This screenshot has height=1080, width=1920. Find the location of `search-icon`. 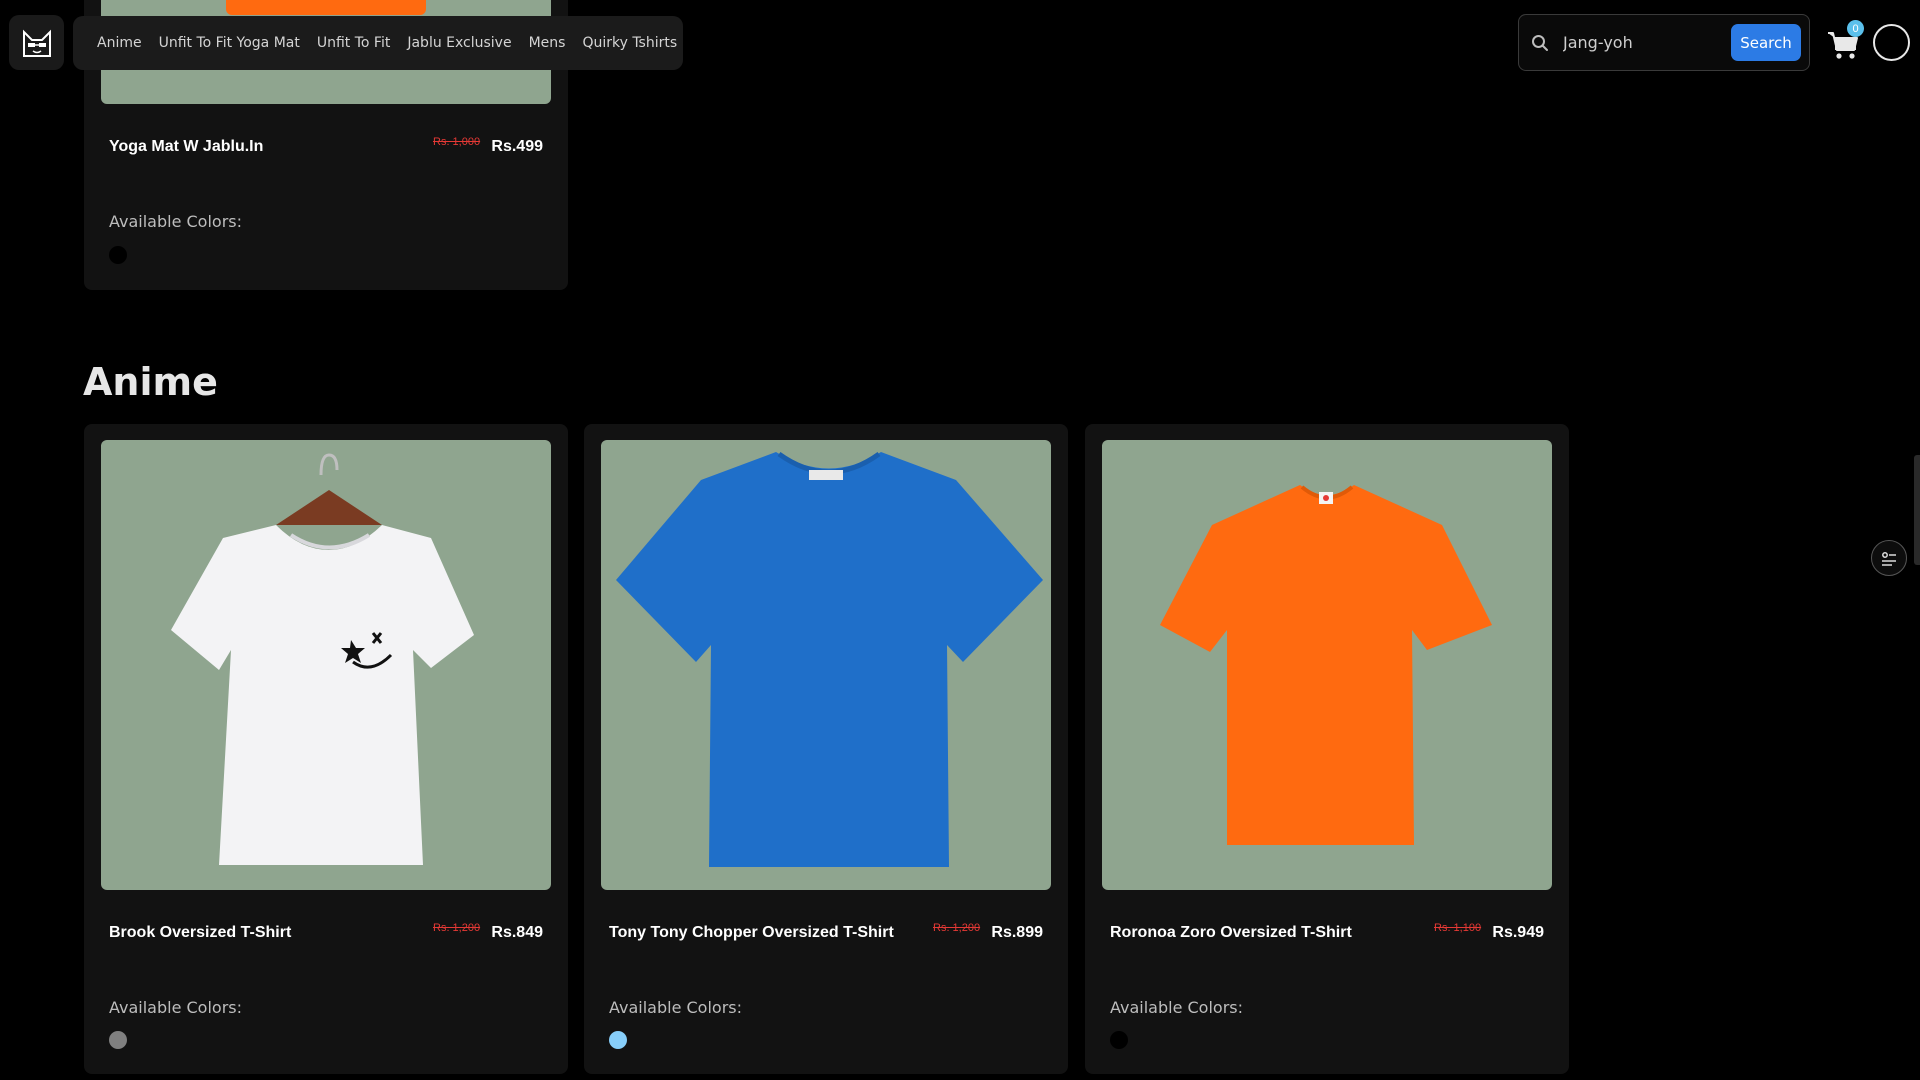

search-icon is located at coordinates (1540, 42).